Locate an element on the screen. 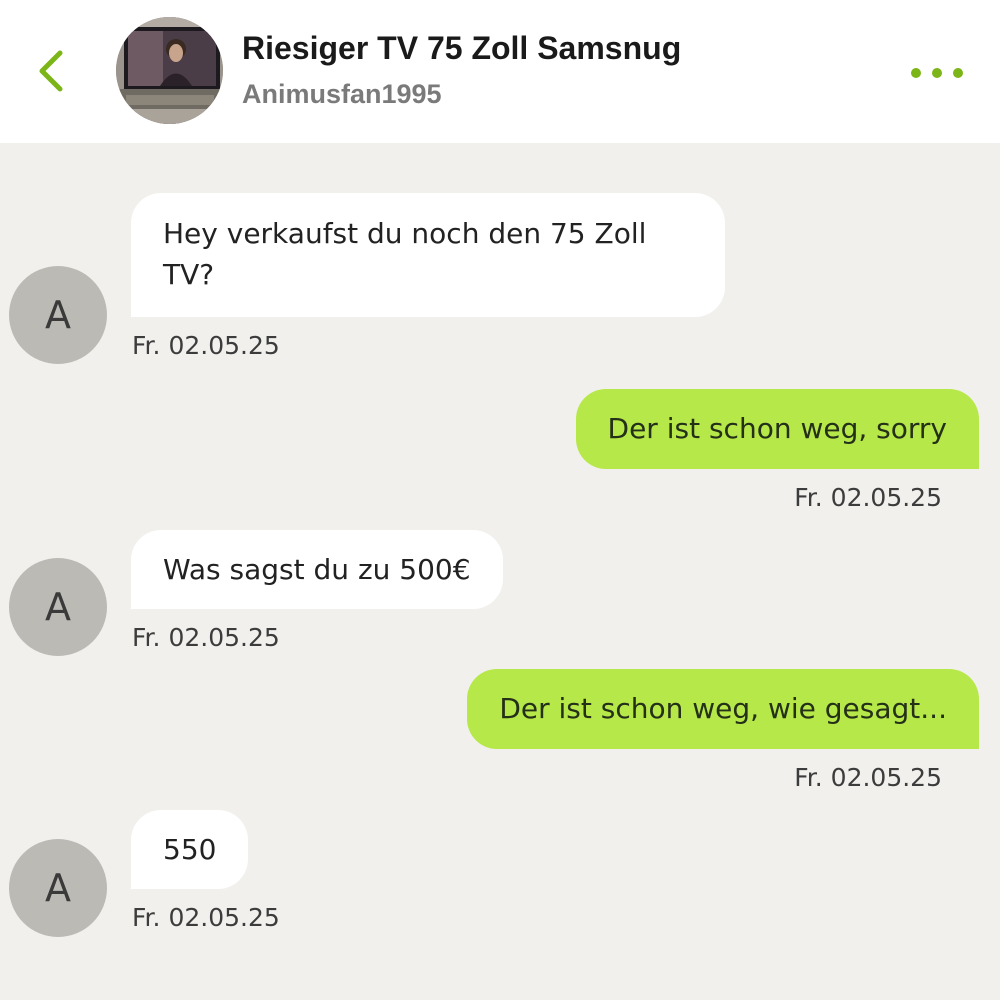 The width and height of the screenshot is (1000, 1000). listing-title: Riesiger TV 75 Zoll Samsnug is located at coordinates (461, 48).